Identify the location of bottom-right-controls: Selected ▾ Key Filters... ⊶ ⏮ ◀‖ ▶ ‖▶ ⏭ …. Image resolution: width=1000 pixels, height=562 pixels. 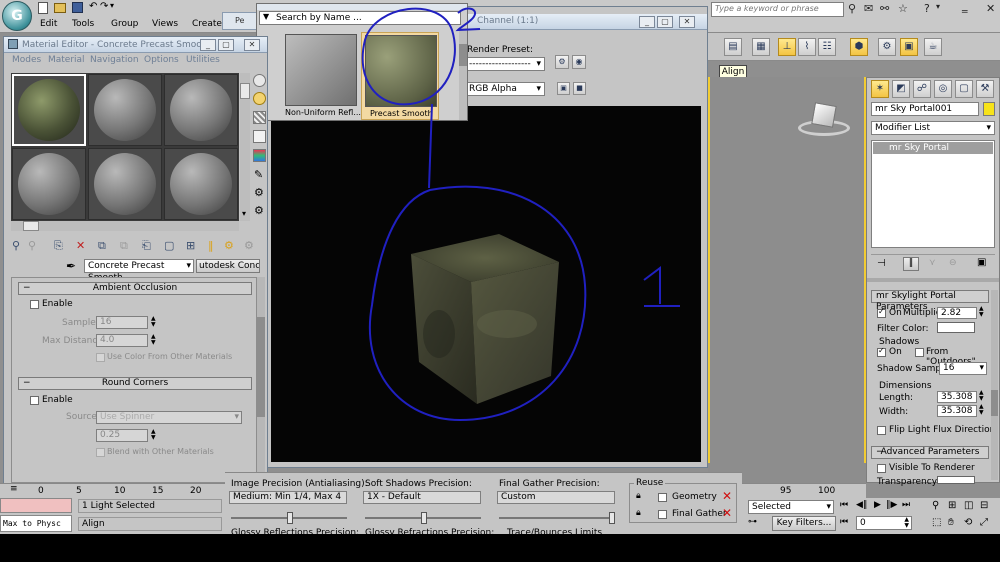
(871, 516).